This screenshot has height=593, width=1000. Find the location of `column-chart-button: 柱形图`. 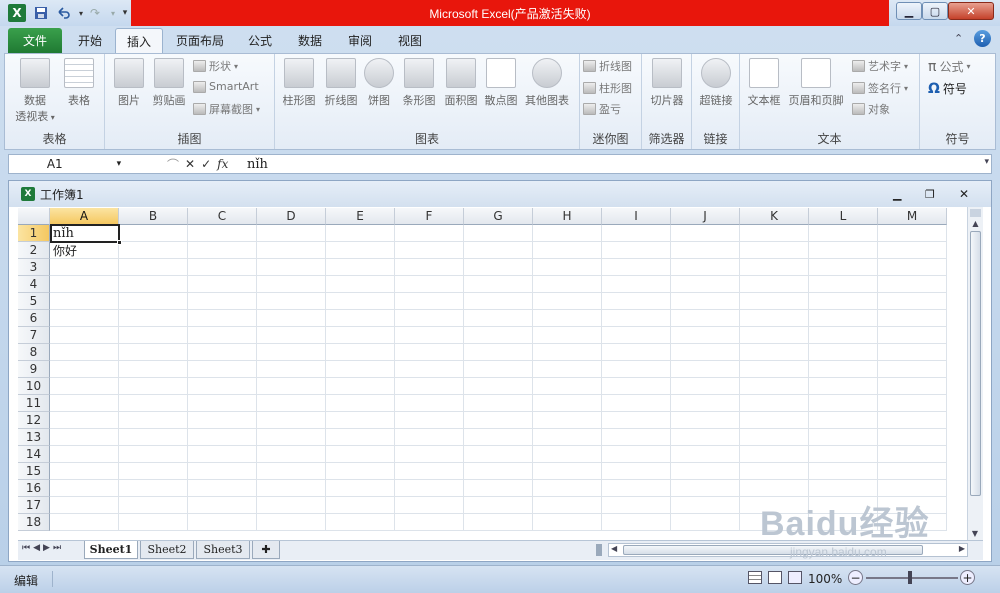

column-chart-button: 柱形图 is located at coordinates (299, 83).